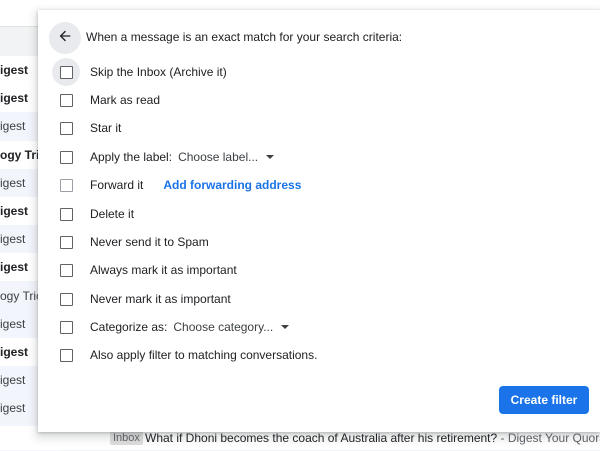  Describe the element at coordinates (318, 128) in the screenshot. I see `option-star: Star it` at that location.